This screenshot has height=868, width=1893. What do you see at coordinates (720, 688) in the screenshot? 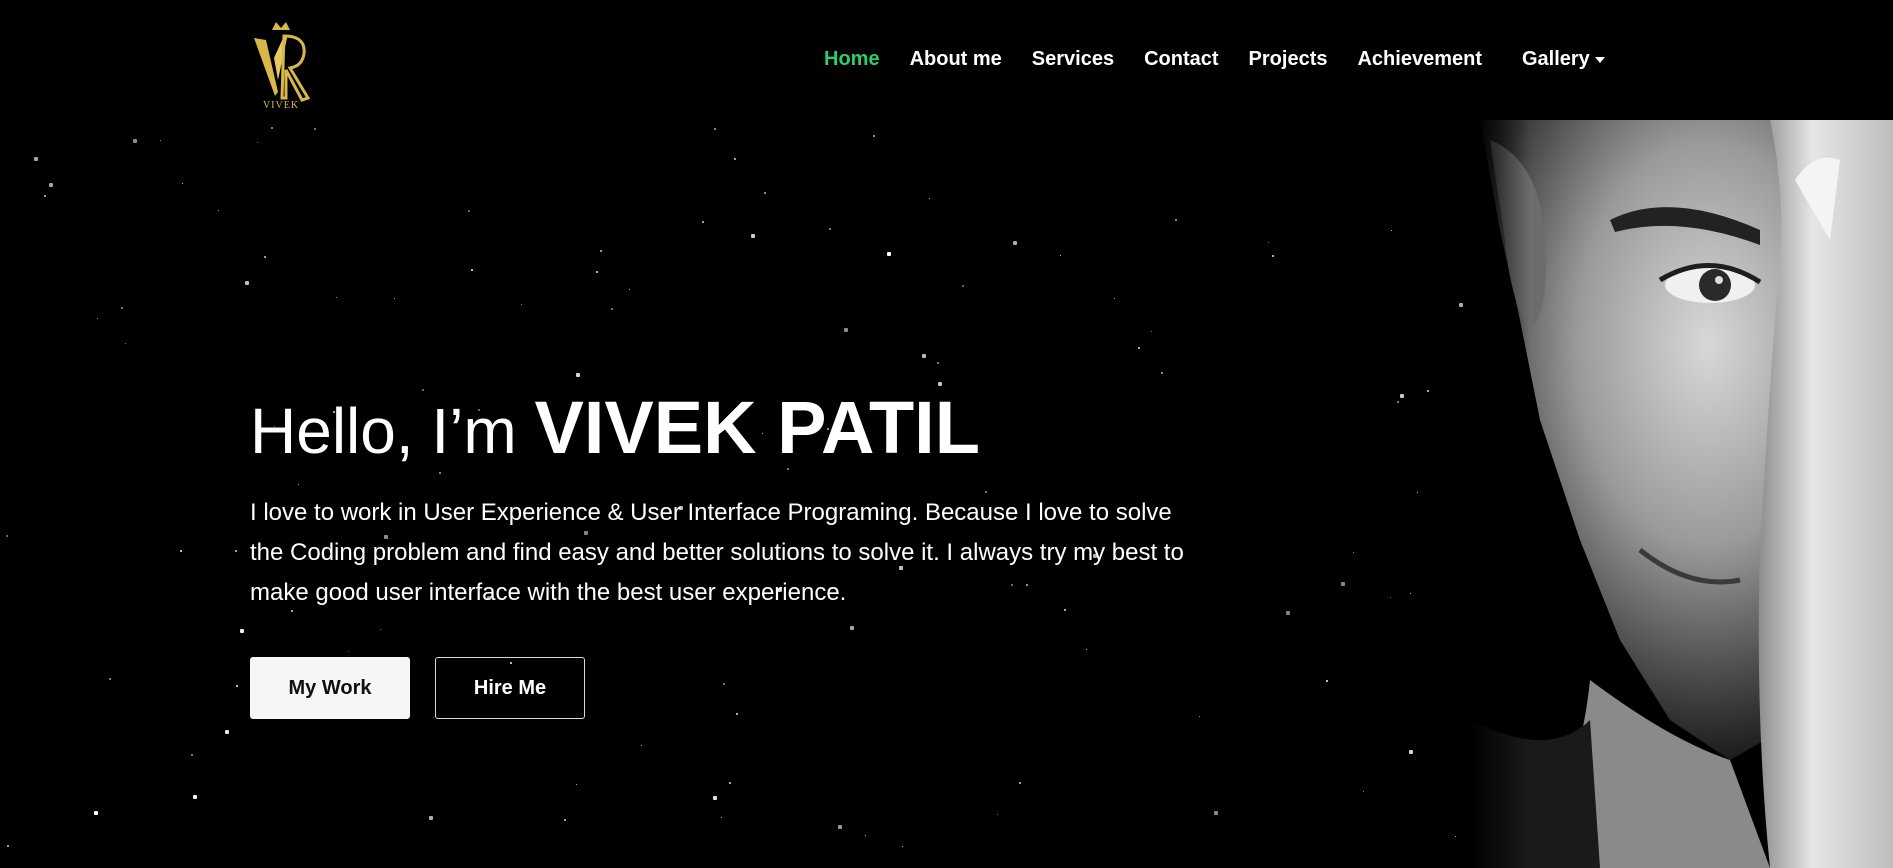
I see `hero-actions: My Work Hire Me` at bounding box center [720, 688].